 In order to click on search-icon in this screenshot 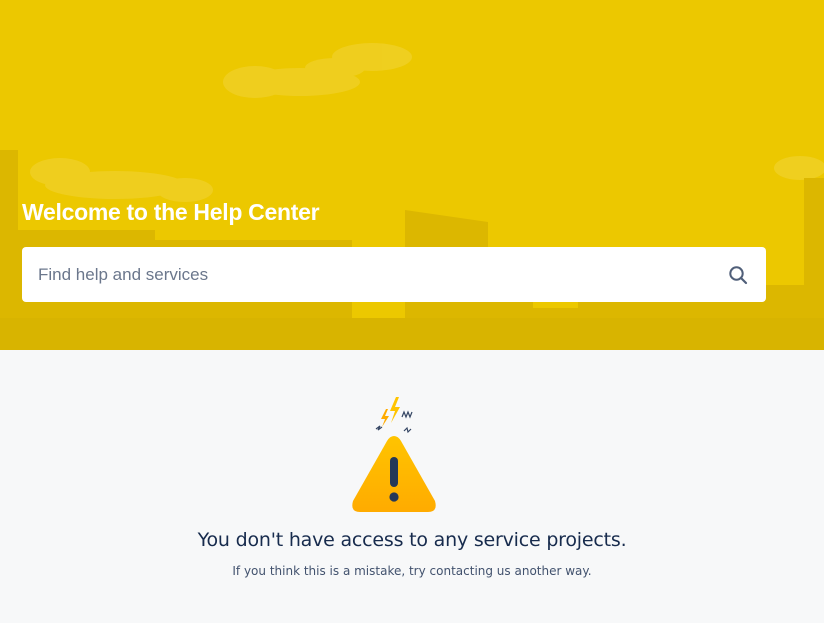, I will do `click(738, 275)`.